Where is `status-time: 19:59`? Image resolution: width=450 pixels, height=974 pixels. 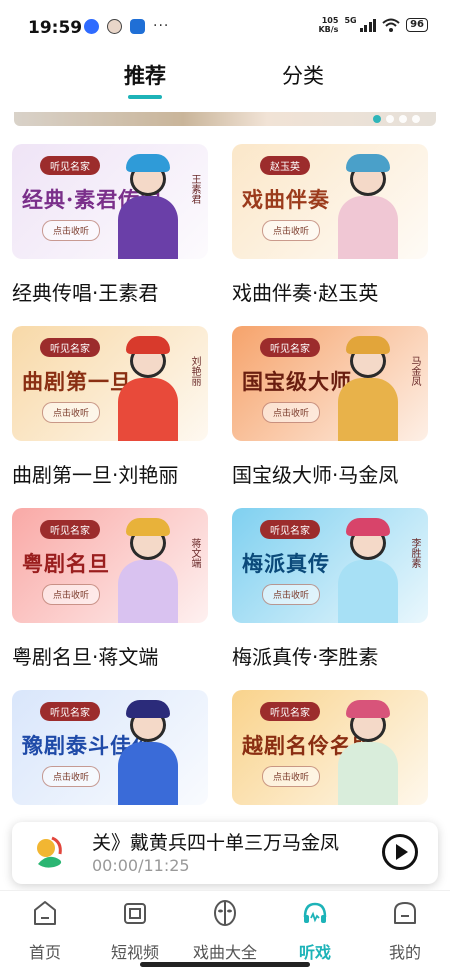
status-time: 19:59 is located at coordinates (55, 28).